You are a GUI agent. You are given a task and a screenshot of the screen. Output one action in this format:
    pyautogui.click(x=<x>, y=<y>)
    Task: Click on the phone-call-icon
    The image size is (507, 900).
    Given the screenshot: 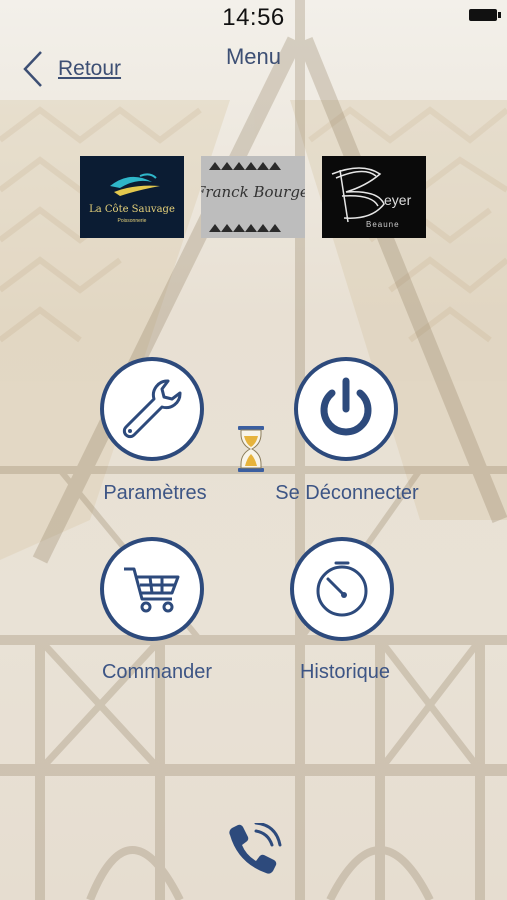 What is the action you would take?
    pyautogui.click(x=252, y=853)
    